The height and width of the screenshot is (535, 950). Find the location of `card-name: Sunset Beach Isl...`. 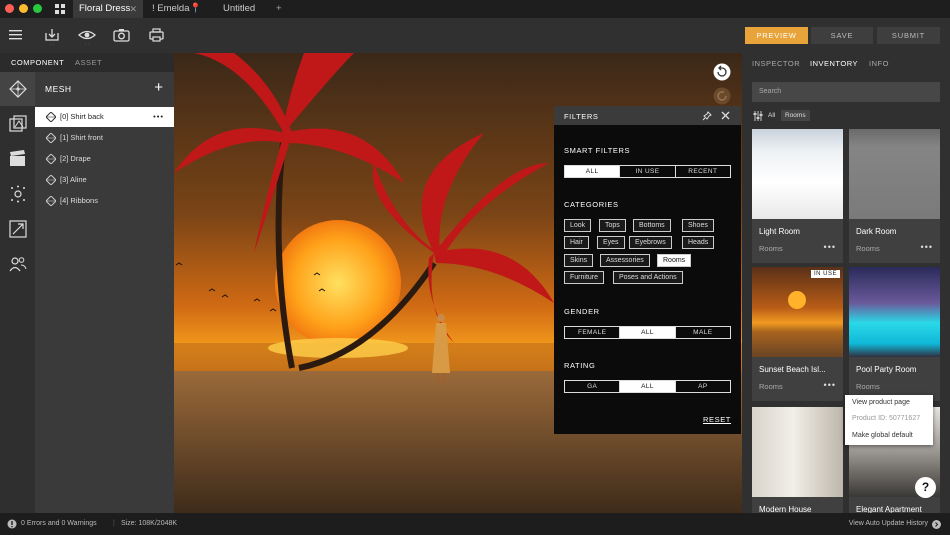

card-name: Sunset Beach Isl... is located at coordinates (792, 369).